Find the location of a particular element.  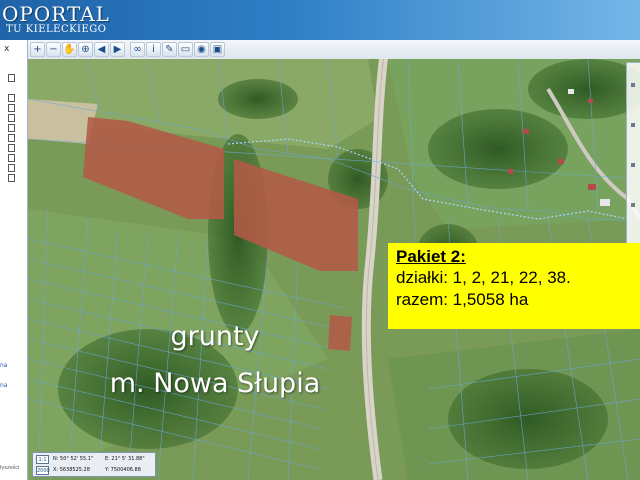

panel-footer-text: łyszości is located at coordinates (10, 468).